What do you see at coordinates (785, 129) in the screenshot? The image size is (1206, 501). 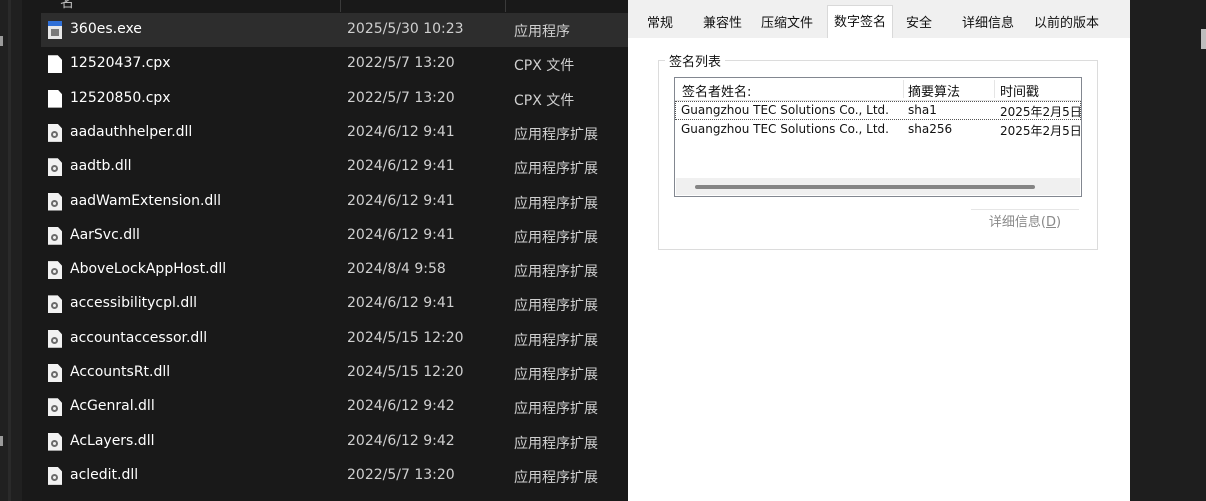 I see `signer-name: Guangzhou TEC Solutions Co., Ltd.` at bounding box center [785, 129].